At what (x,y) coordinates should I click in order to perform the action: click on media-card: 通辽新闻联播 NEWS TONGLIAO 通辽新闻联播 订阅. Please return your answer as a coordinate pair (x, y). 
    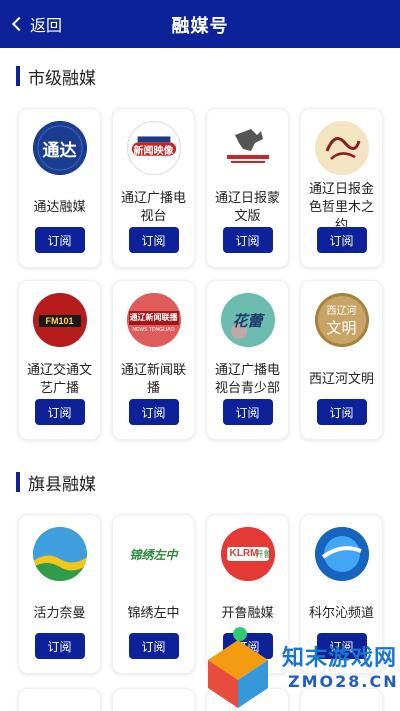
    Looking at the image, I should click on (153, 360).